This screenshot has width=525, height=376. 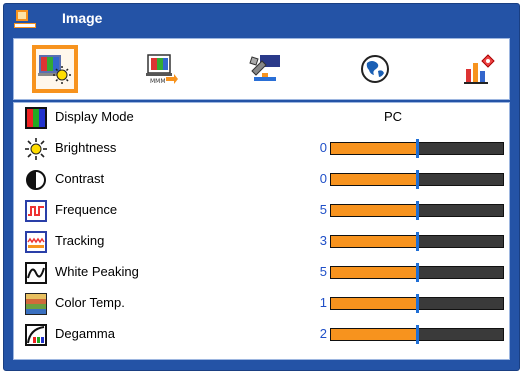 I want to click on color-temp-slider, so click(x=417, y=303).